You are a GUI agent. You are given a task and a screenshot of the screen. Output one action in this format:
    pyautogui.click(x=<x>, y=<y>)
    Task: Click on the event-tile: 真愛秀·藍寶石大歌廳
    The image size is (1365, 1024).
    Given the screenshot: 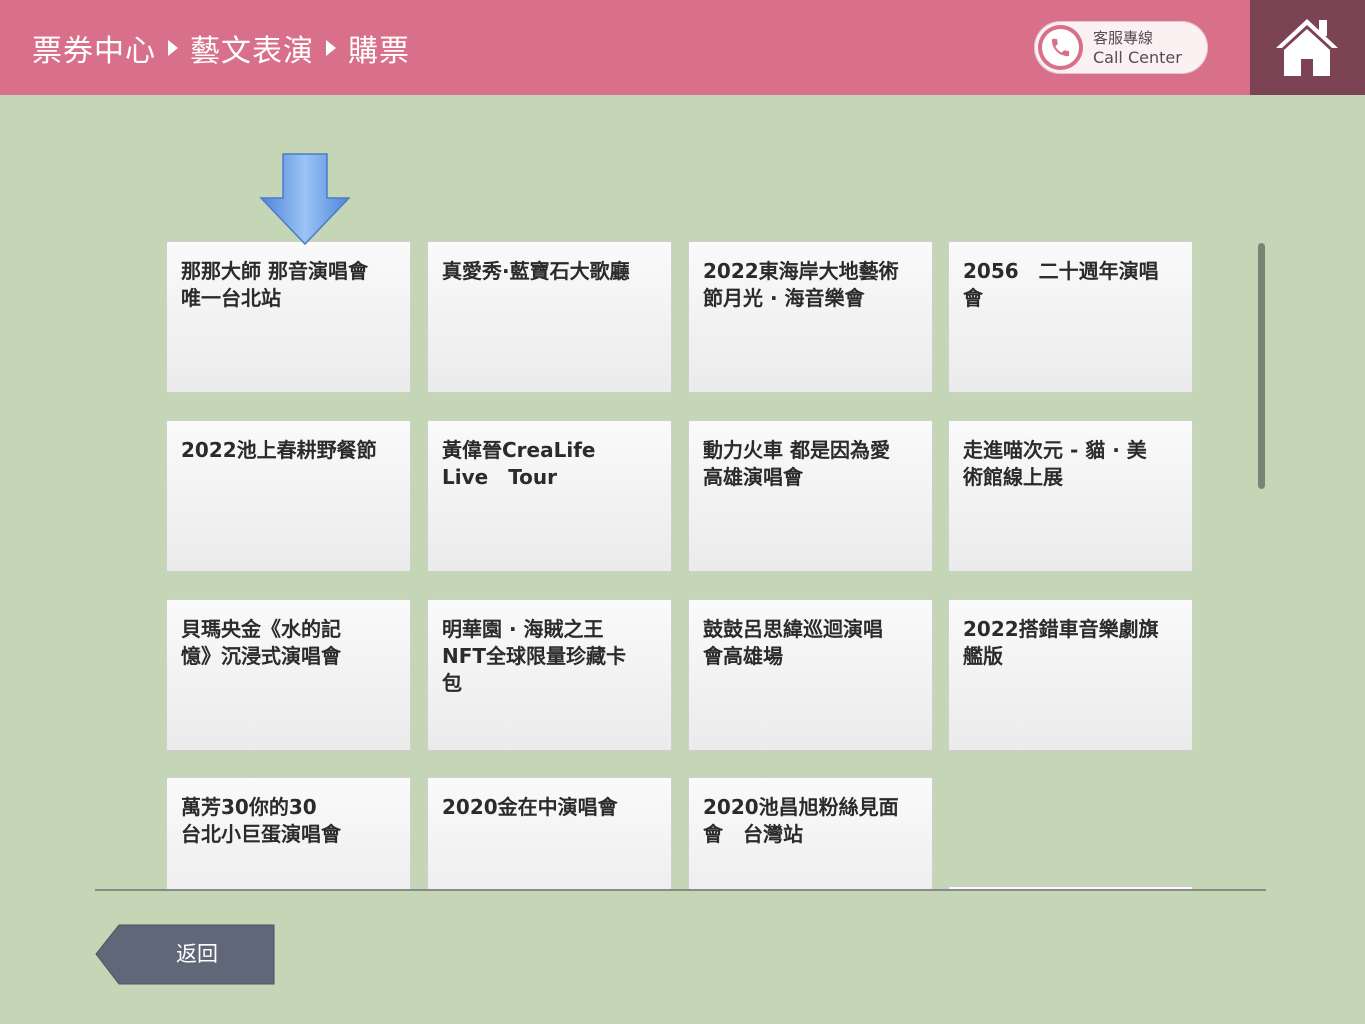 What is the action you would take?
    pyautogui.click(x=549, y=317)
    